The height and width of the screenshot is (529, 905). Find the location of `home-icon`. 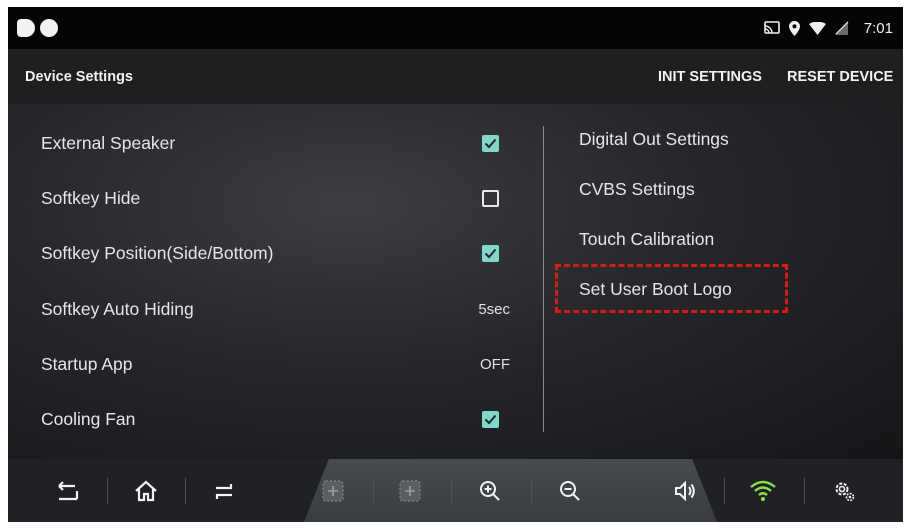

home-icon is located at coordinates (146, 491).